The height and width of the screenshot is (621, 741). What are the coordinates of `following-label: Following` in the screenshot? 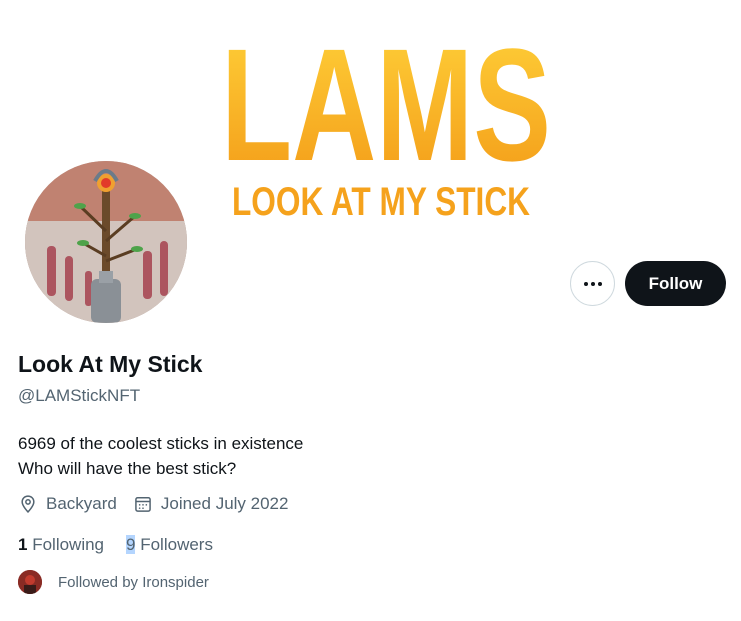 It's located at (68, 544).